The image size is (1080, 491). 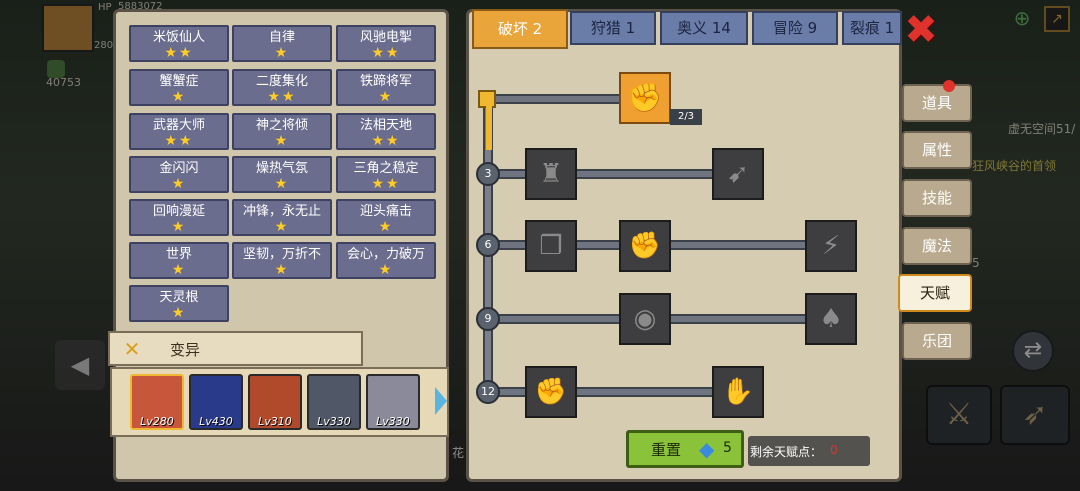 I want to click on mutation-label: 变异, so click(x=185, y=350).